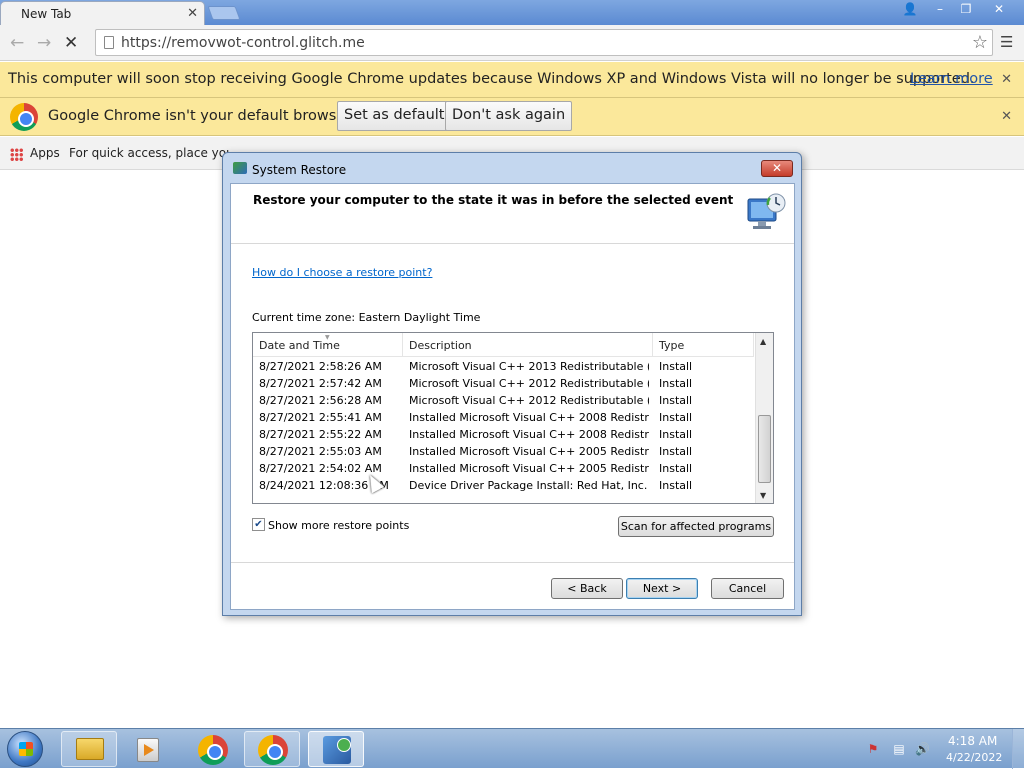 The image size is (1024, 769). I want to click on taskbar-chrome, so click(212, 749).